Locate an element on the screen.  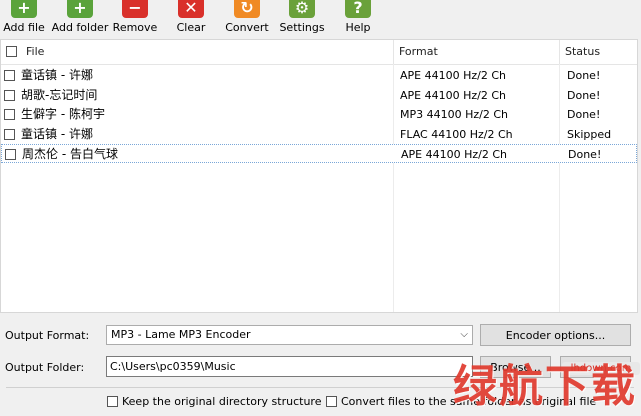
toolbar-button-convert: ↻ Convert is located at coordinates (247, 19).